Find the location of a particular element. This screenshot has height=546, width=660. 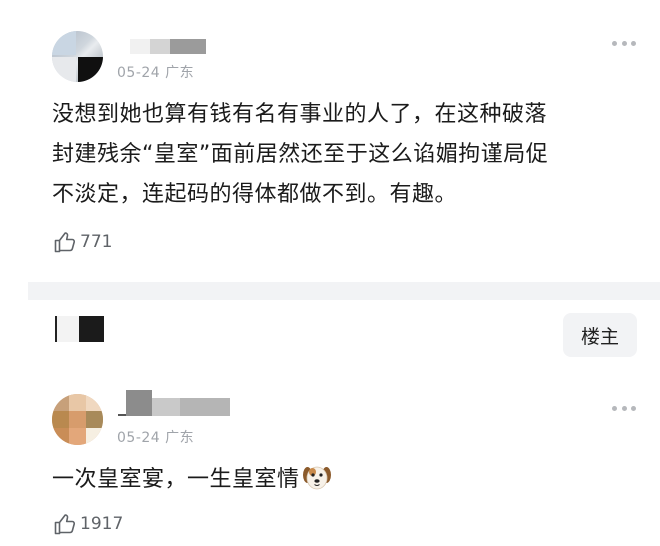

like-button: 1917 is located at coordinates (88, 524).